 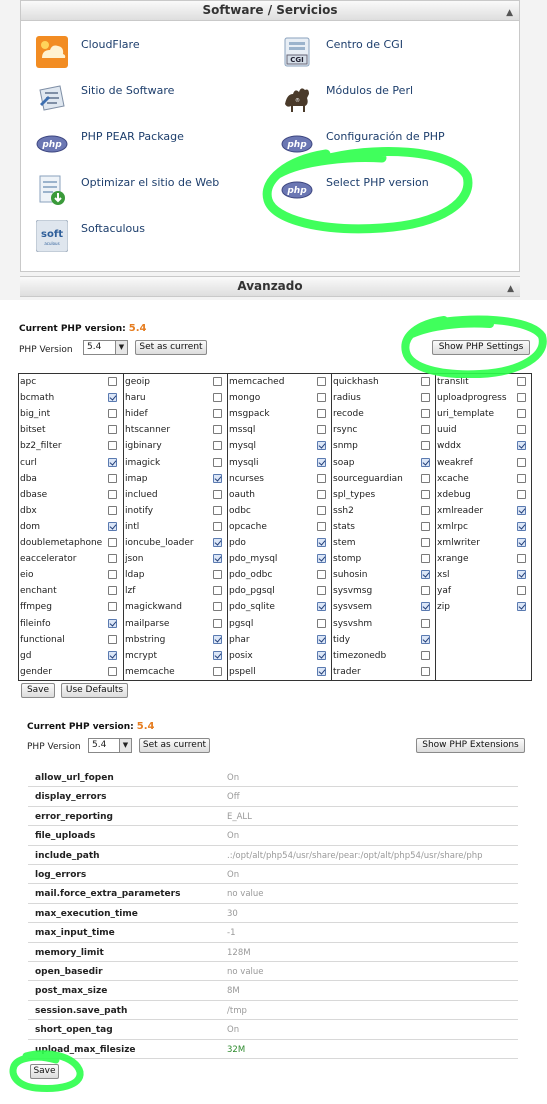 What do you see at coordinates (385, 136) in the screenshot?
I see `software-item-label: Configuración de PHP` at bounding box center [385, 136].